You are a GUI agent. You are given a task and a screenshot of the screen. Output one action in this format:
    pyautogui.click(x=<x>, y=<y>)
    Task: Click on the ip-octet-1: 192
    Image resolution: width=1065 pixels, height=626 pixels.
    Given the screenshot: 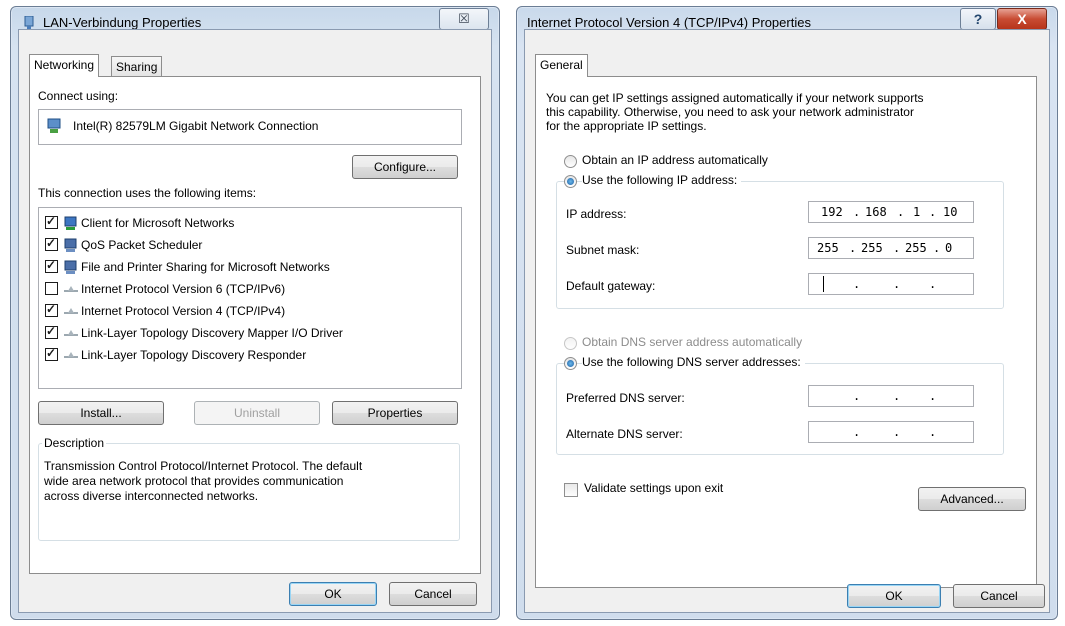 What is the action you would take?
    pyautogui.click(x=832, y=212)
    